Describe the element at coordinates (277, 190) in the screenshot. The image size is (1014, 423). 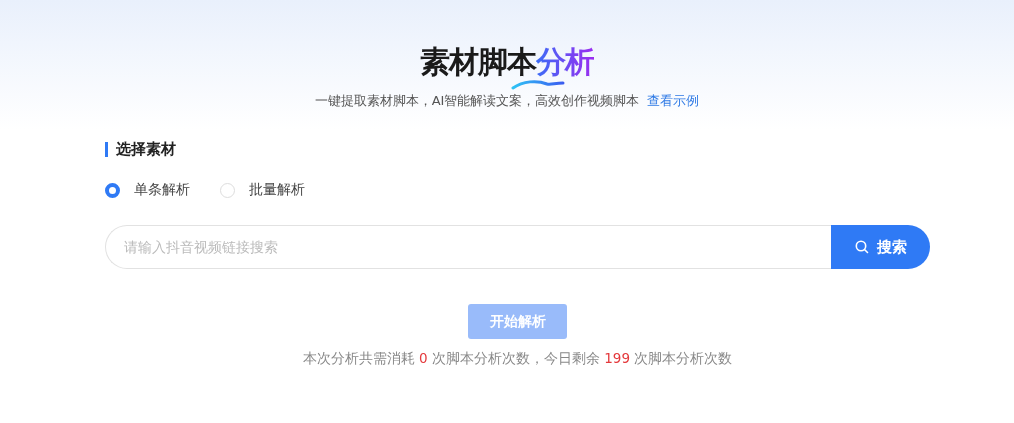
I see `radio-label: 批量解析` at that location.